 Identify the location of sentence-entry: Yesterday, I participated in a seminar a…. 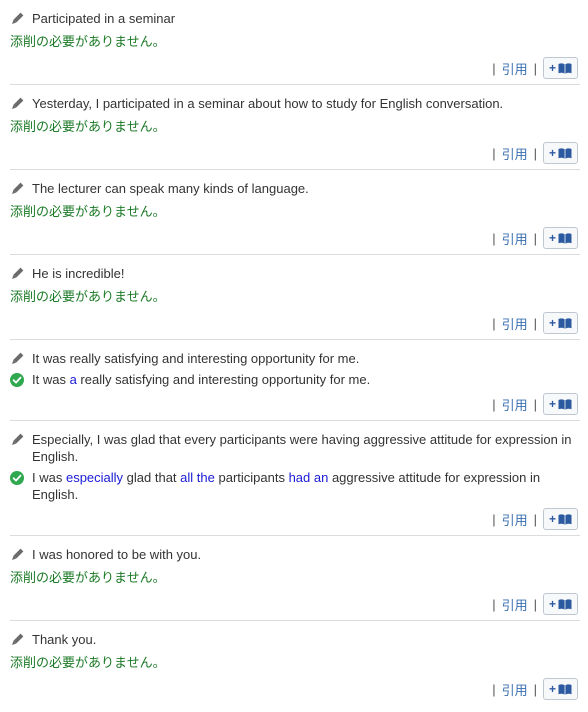
(295, 127).